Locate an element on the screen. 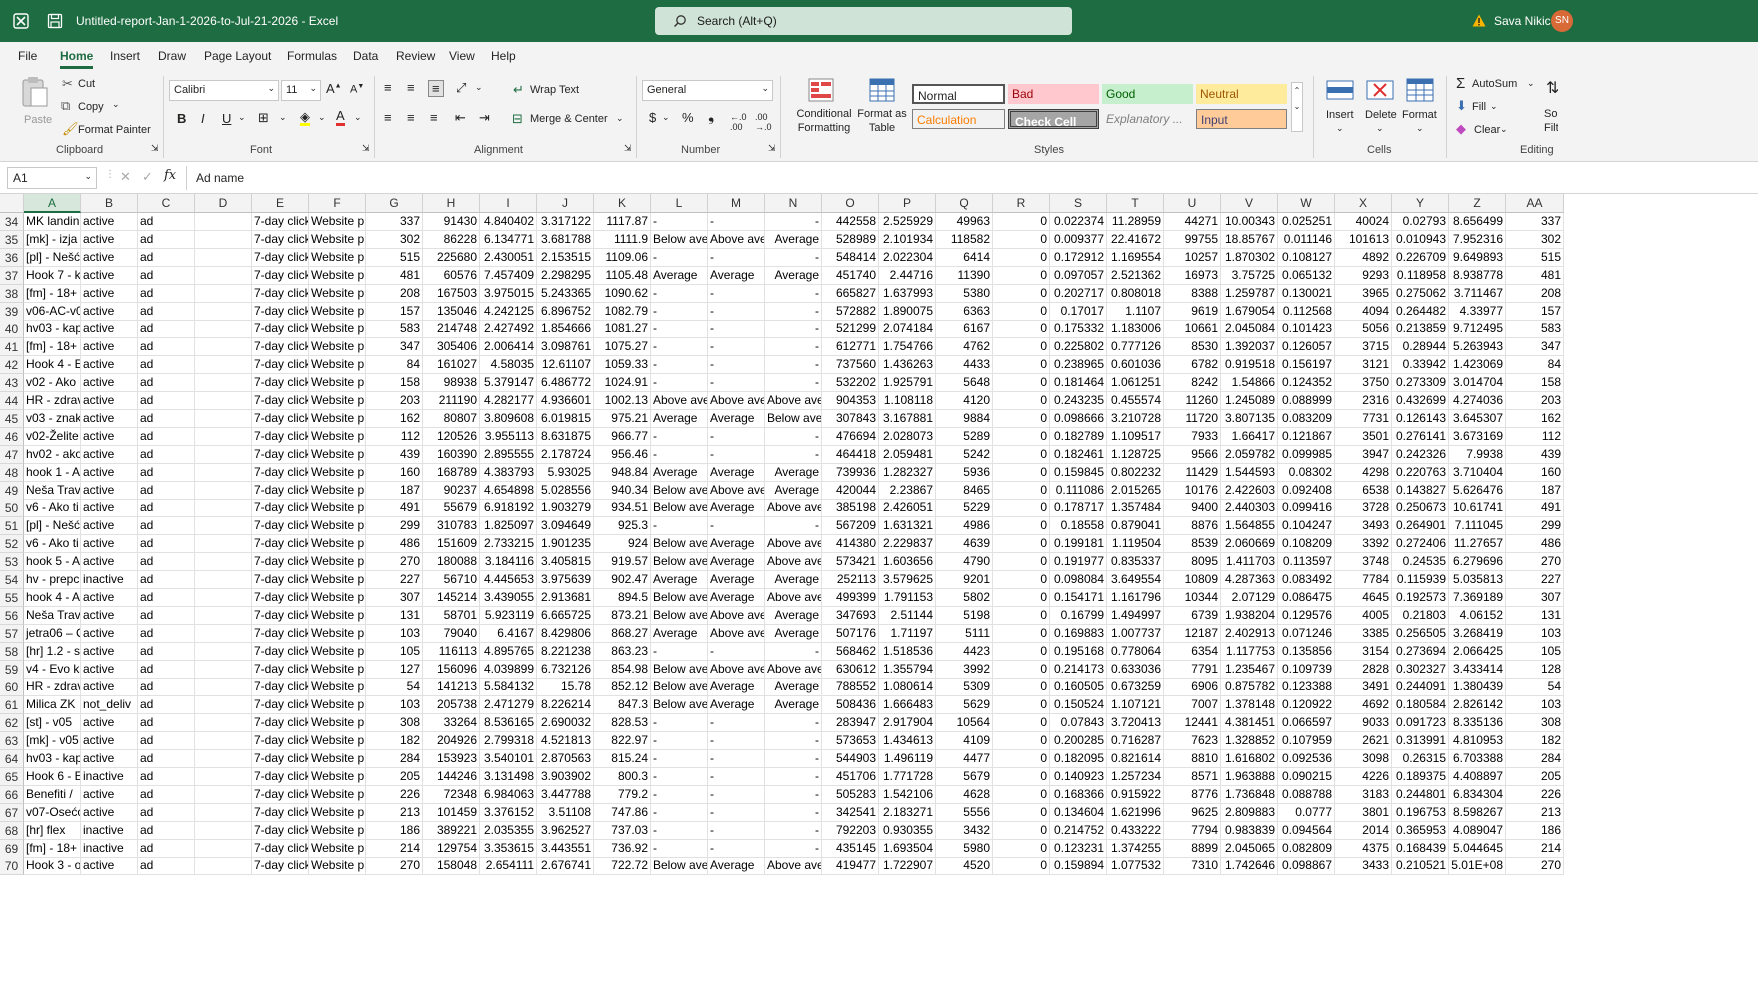  cell: 4790 is located at coordinates (964, 562).